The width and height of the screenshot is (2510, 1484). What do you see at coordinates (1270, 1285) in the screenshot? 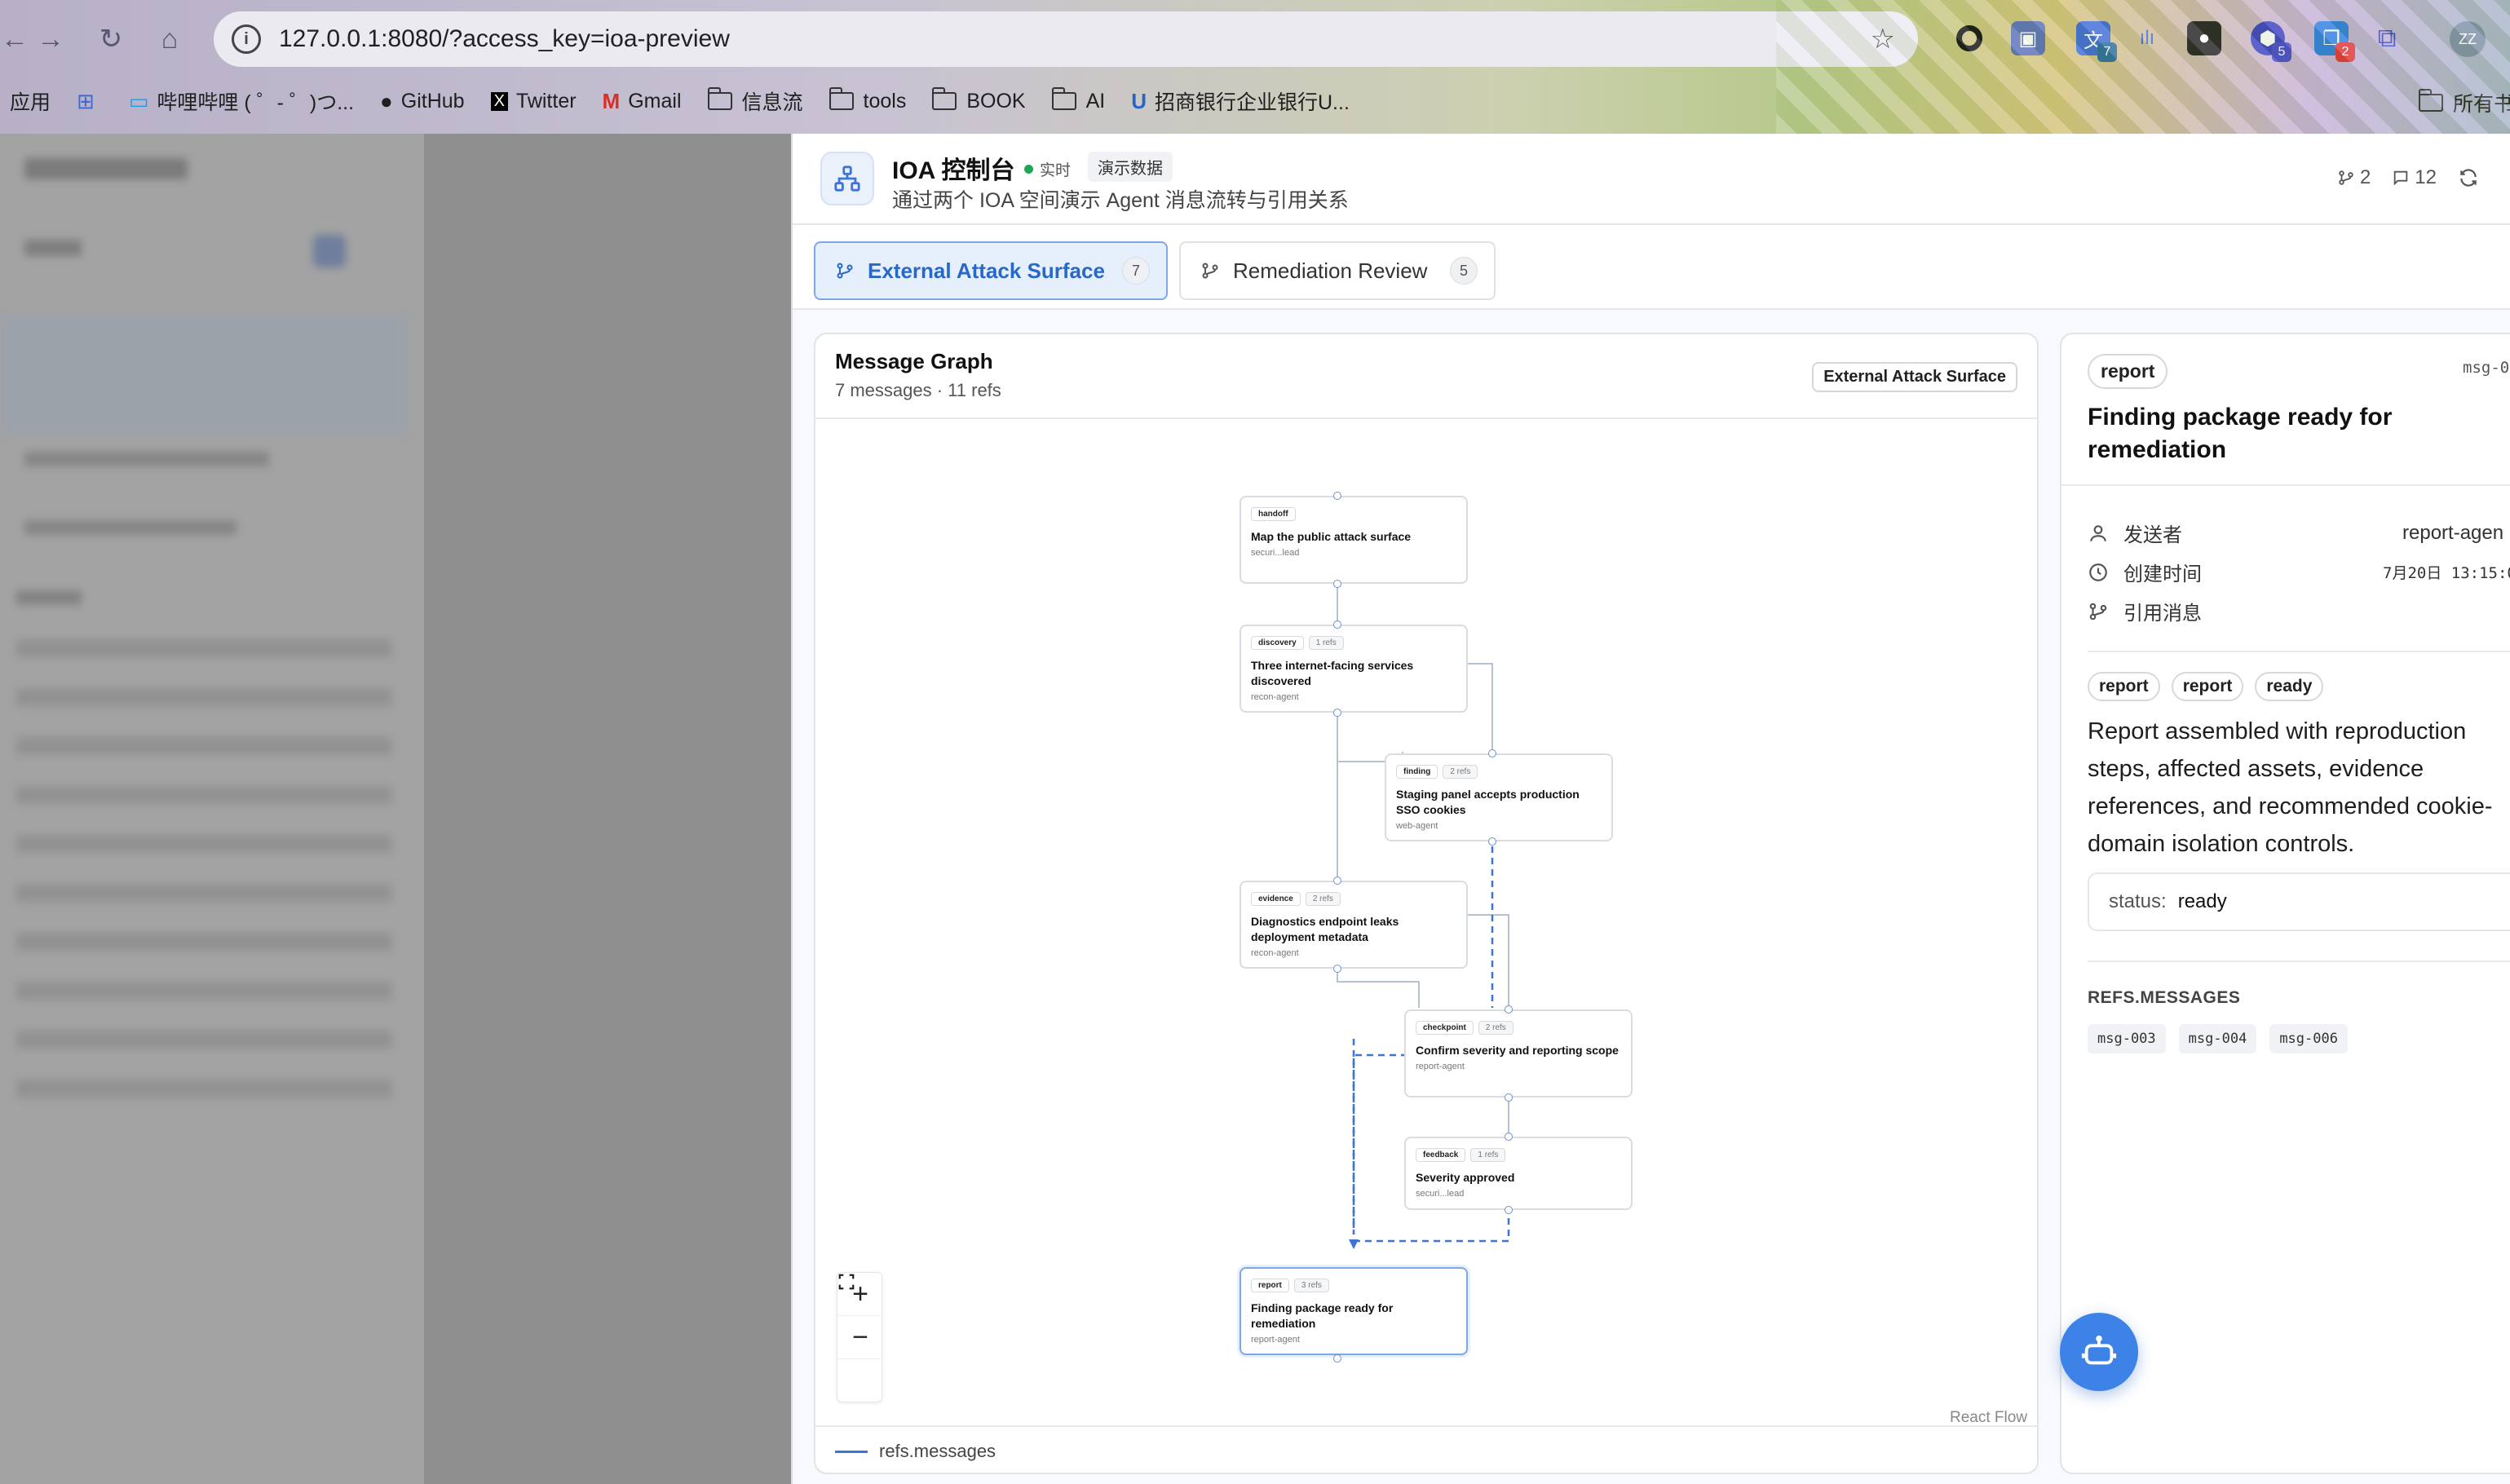
I see `node-kind-badge: report` at bounding box center [1270, 1285].